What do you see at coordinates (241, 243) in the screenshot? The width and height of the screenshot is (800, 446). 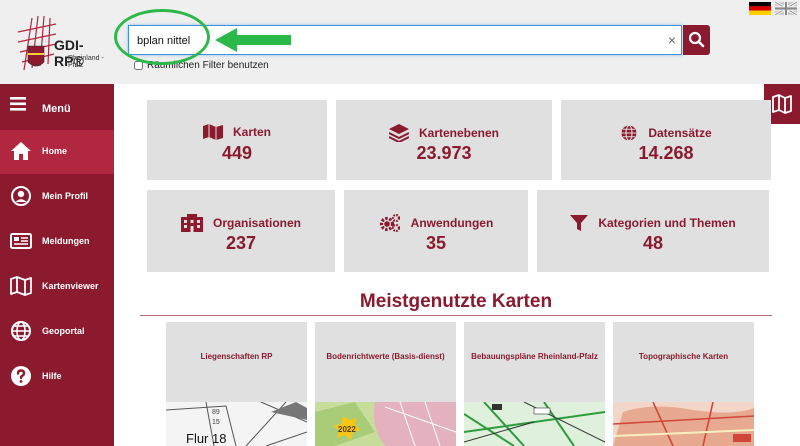 I see `stat-value: 237` at bounding box center [241, 243].